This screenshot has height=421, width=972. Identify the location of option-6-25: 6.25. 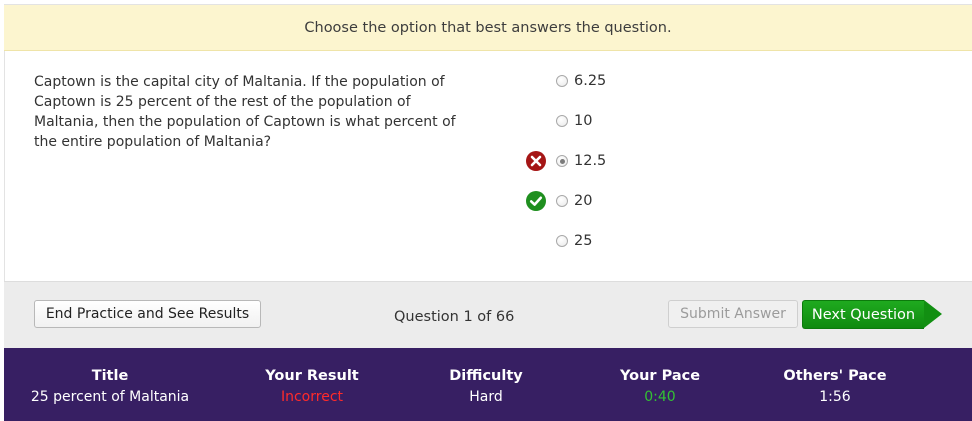
(620, 88).